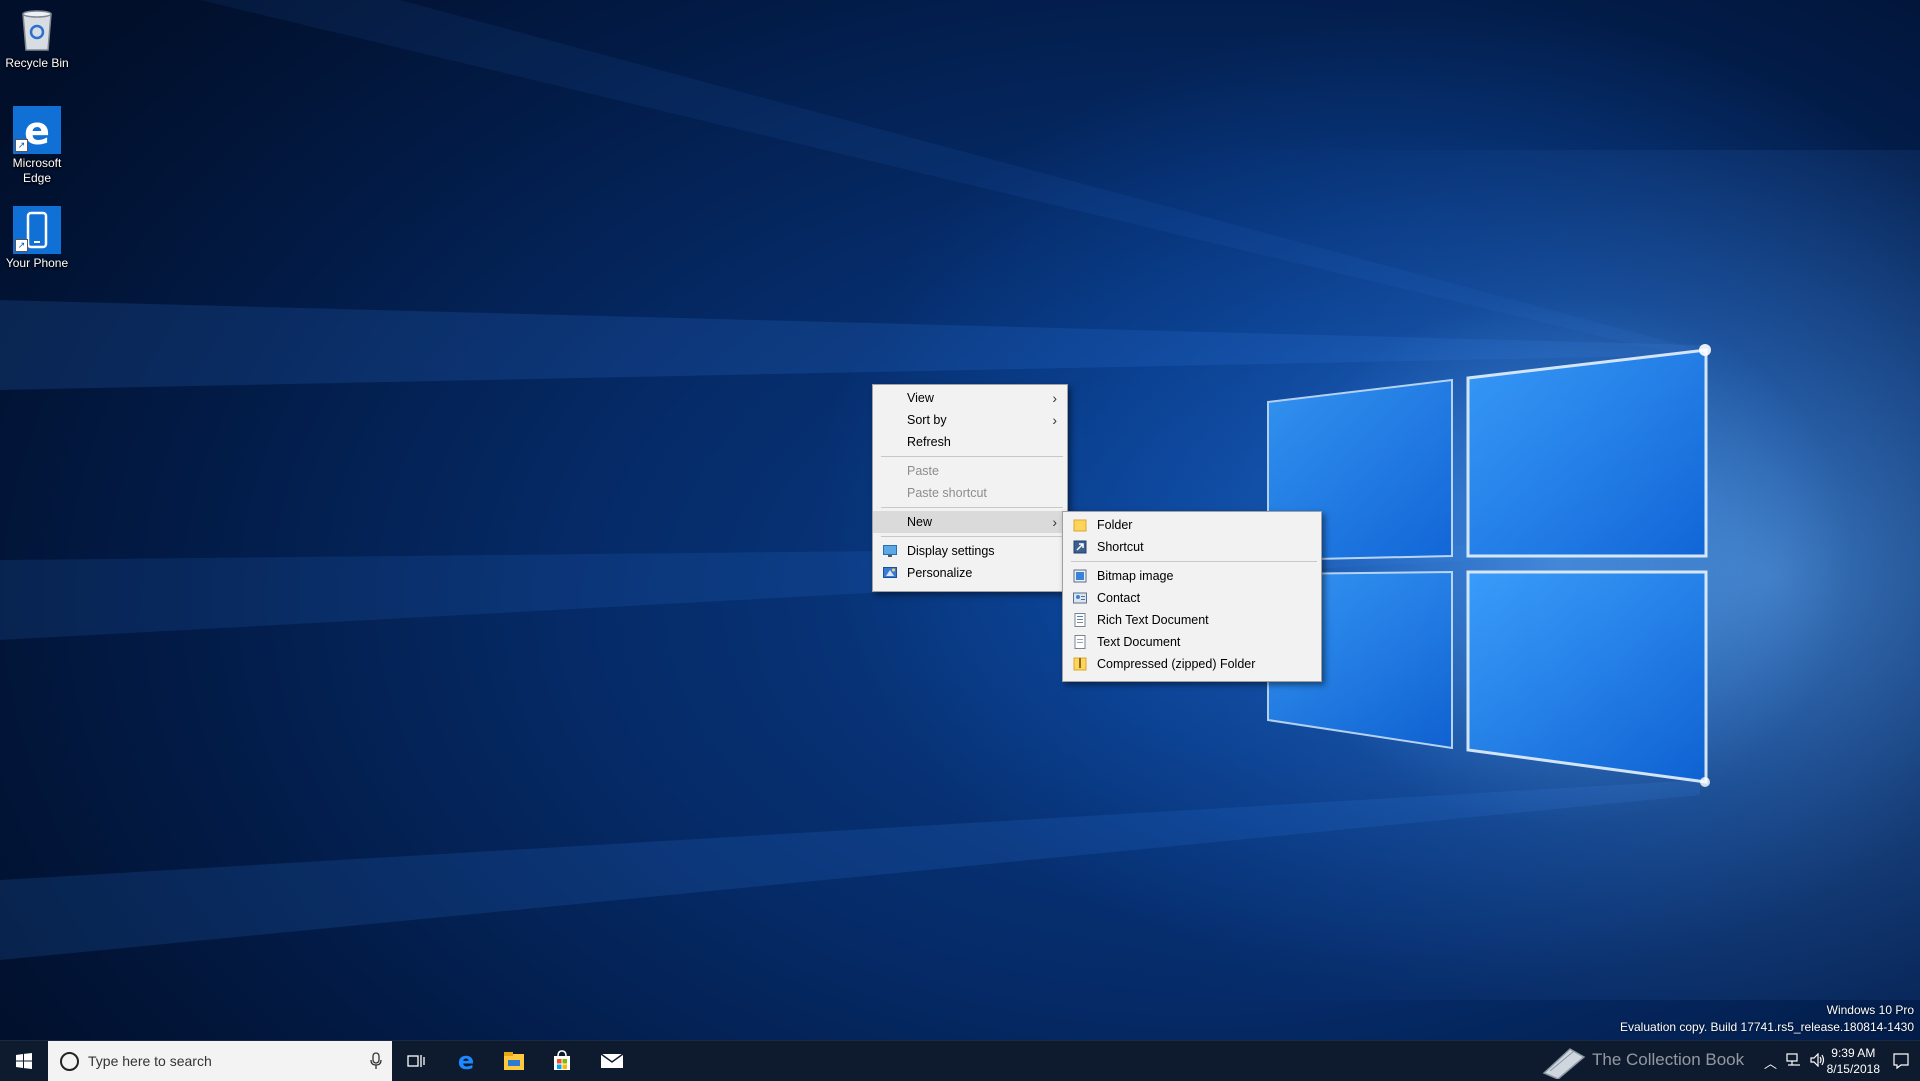 Image resolution: width=1920 pixels, height=1081 pixels. Describe the element at coordinates (1080, 664) in the screenshot. I see `zipped-folder-icon` at that location.